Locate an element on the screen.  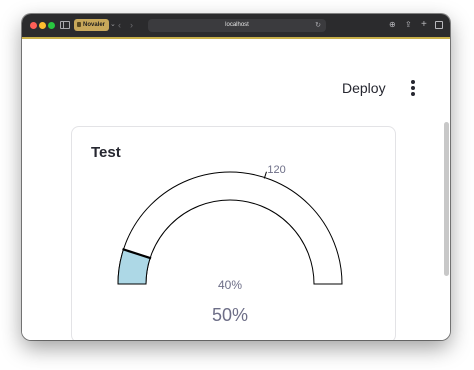
gauge-center-label: 40% is located at coordinates (230, 285).